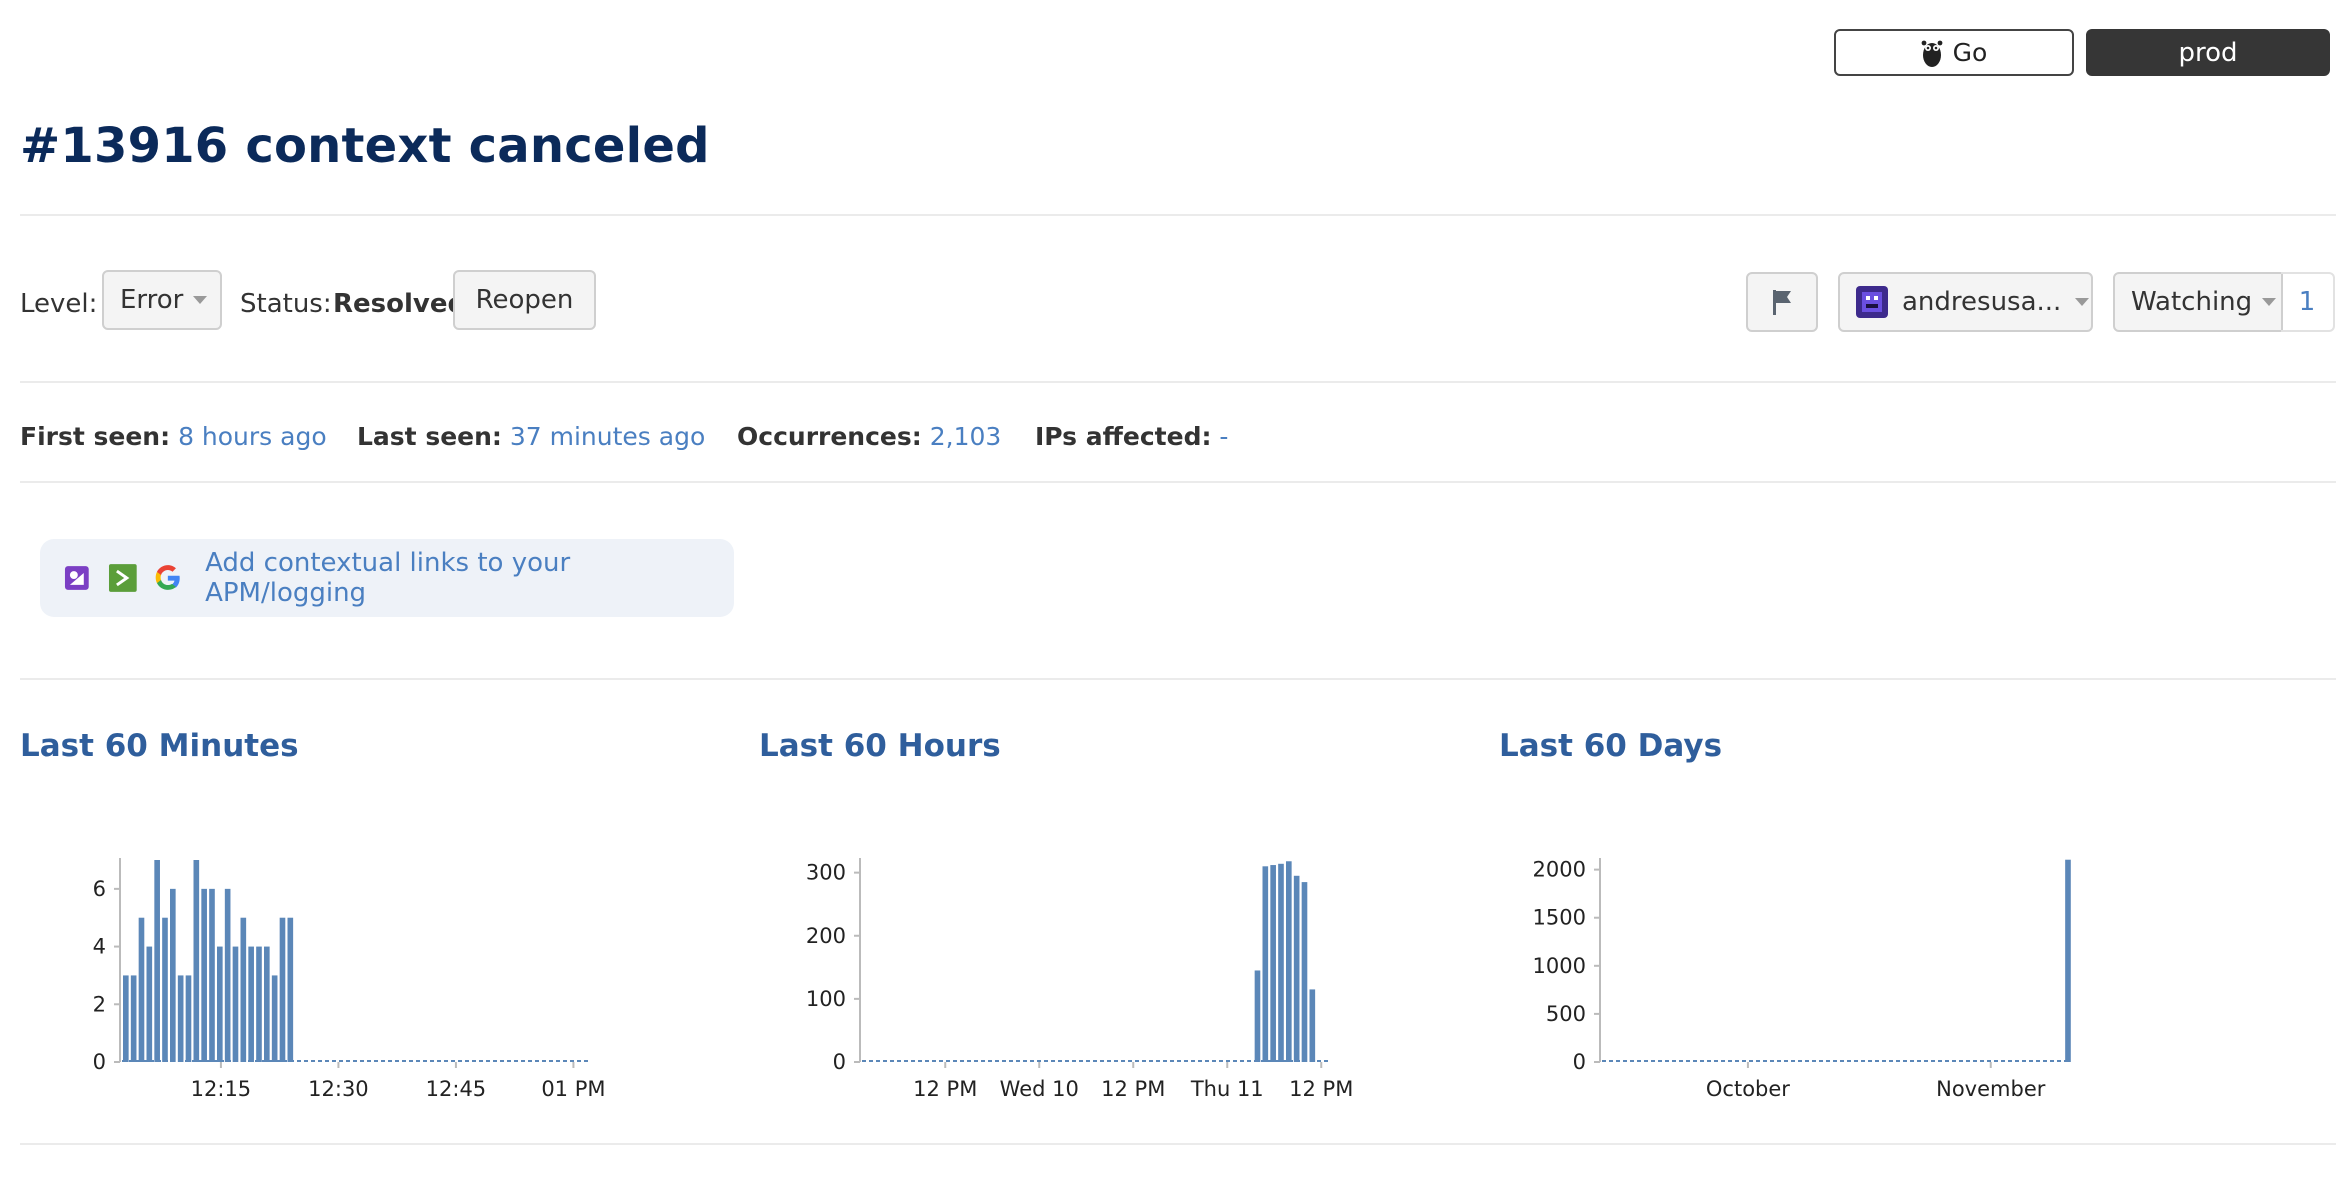 The width and height of the screenshot is (2336, 1178). I want to click on watcher-count-value: 1, so click(2307, 302).